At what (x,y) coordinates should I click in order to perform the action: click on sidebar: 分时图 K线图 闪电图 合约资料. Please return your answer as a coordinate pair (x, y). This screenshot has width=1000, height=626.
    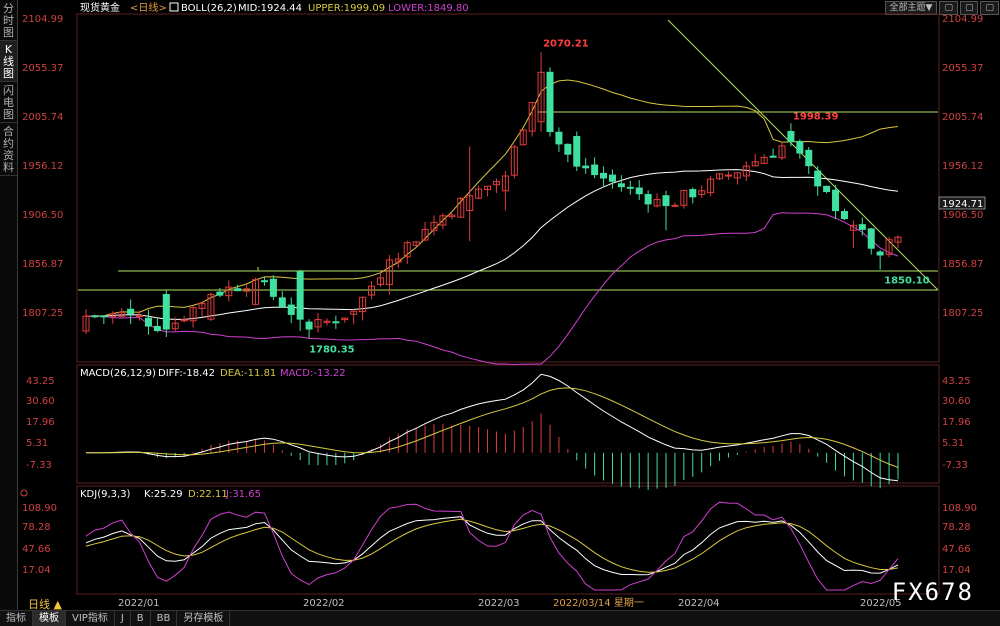
    Looking at the image, I should click on (9, 306).